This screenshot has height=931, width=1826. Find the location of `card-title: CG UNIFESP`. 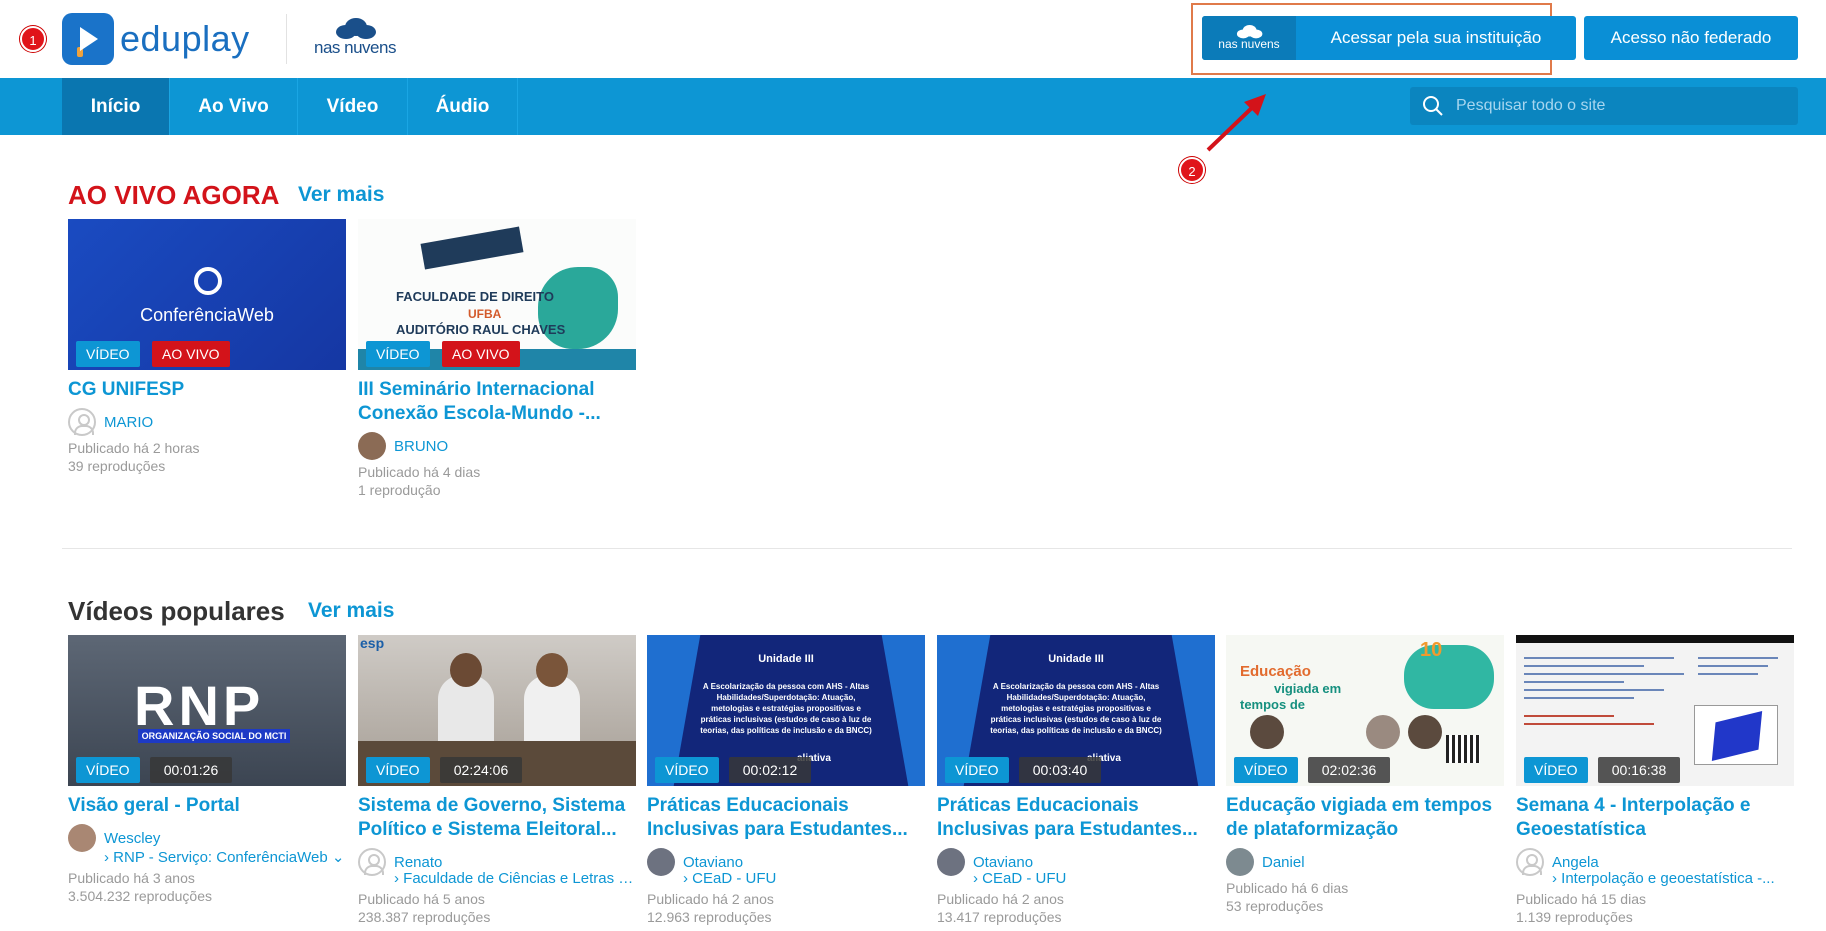

card-title: CG UNIFESP is located at coordinates (207, 390).